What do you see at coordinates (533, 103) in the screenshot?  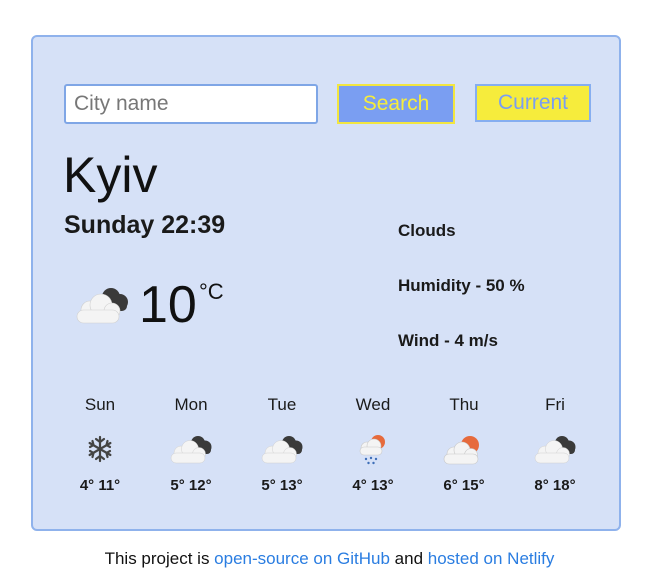 I see `current-location-button: Current` at bounding box center [533, 103].